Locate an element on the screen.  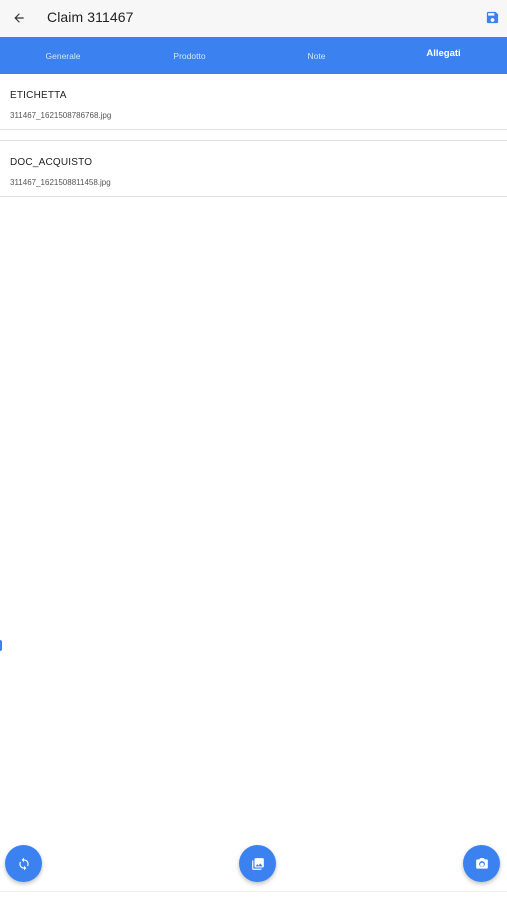
tab-generale: Generale is located at coordinates (63, 55).